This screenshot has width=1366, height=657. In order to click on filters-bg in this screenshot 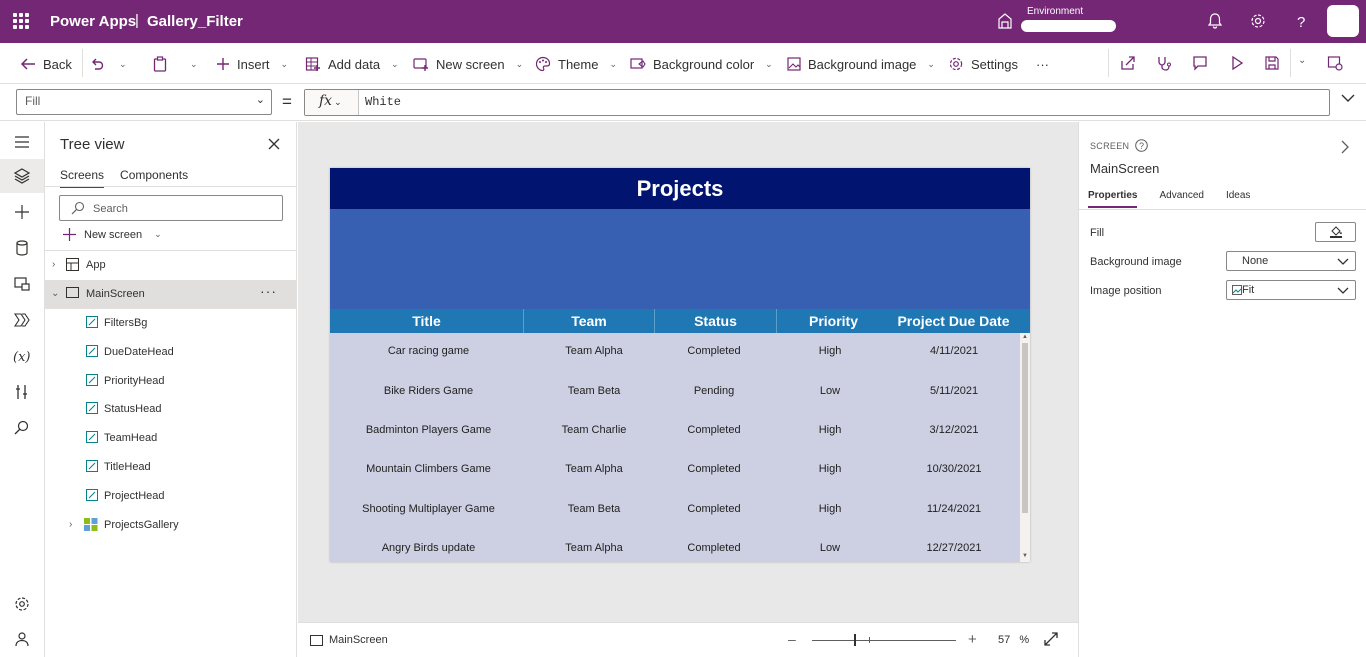, I will do `click(680, 259)`.